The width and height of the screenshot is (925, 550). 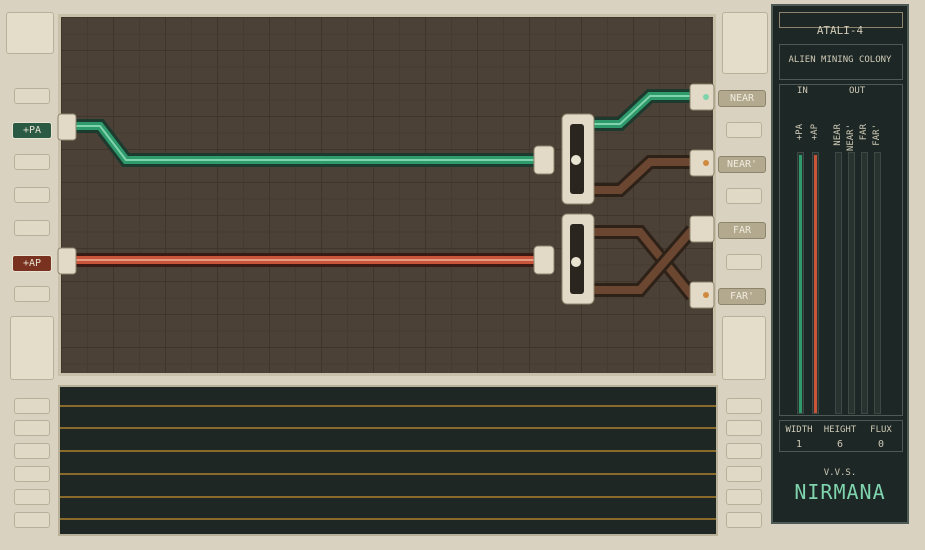 I want to click on input-jacks, so click(x=67, y=194).